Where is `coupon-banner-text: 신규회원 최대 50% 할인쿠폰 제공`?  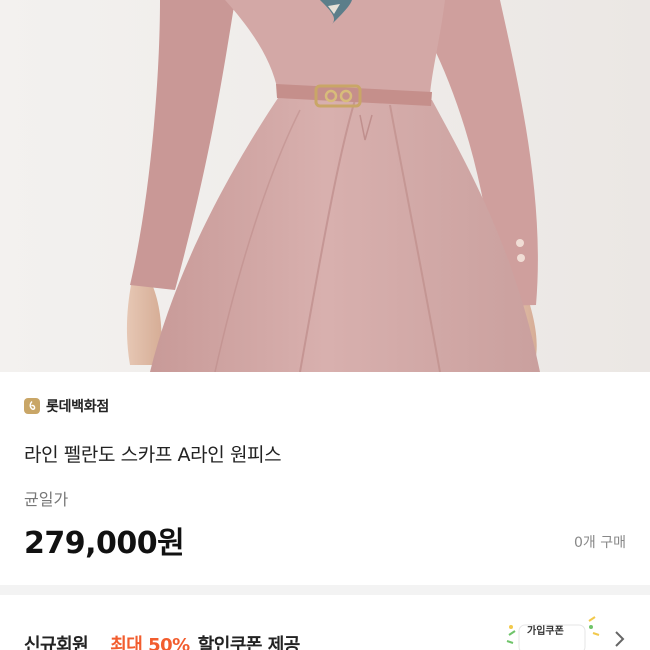
coupon-banner-text: 신규회원 최대 50% 할인쿠폰 제공 is located at coordinates (162, 640).